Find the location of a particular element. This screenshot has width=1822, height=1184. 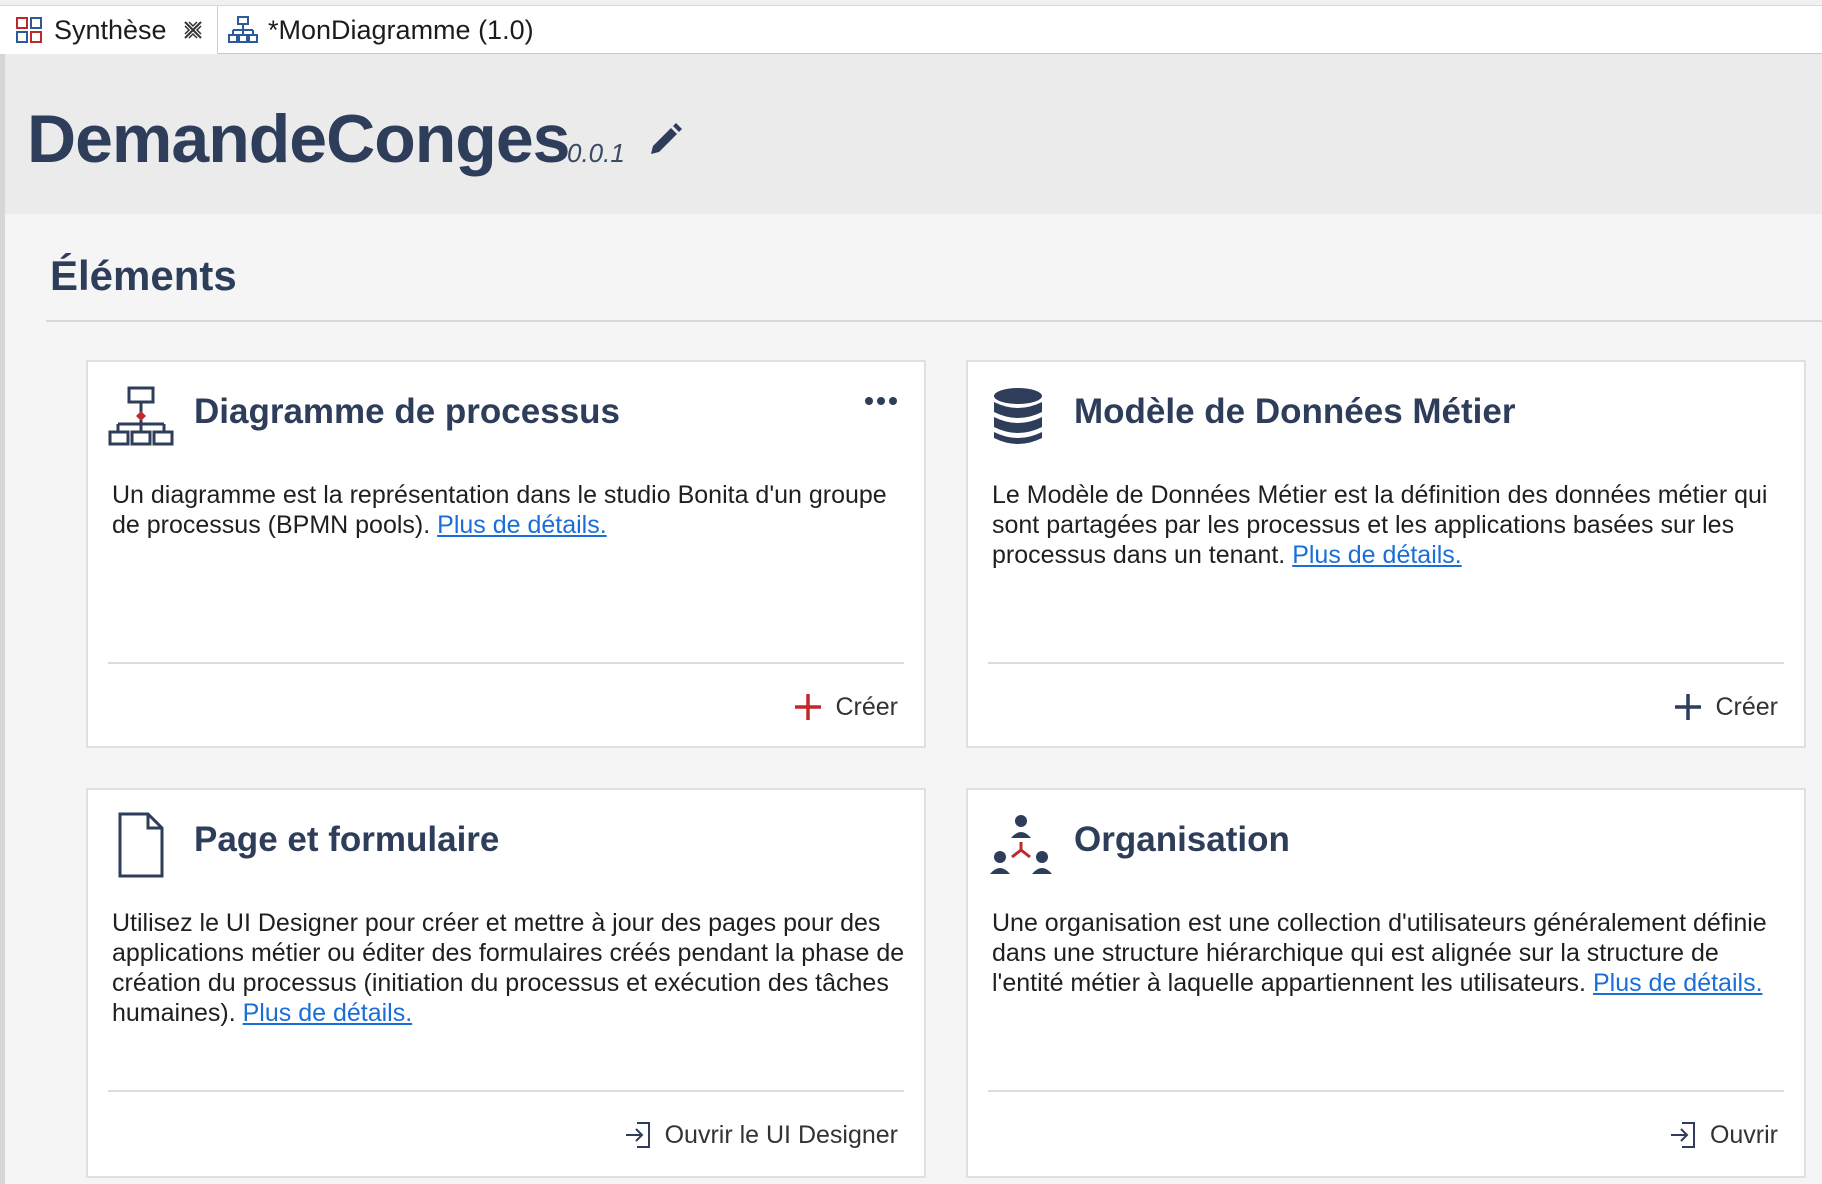

tab-mondiagramme-label: *MonDiagramme (1.0) is located at coordinates (401, 29).